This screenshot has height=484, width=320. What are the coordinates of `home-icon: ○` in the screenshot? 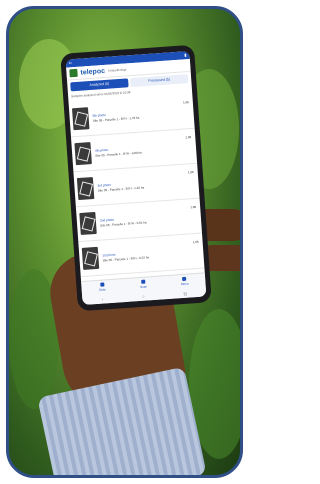 It's located at (143, 296).